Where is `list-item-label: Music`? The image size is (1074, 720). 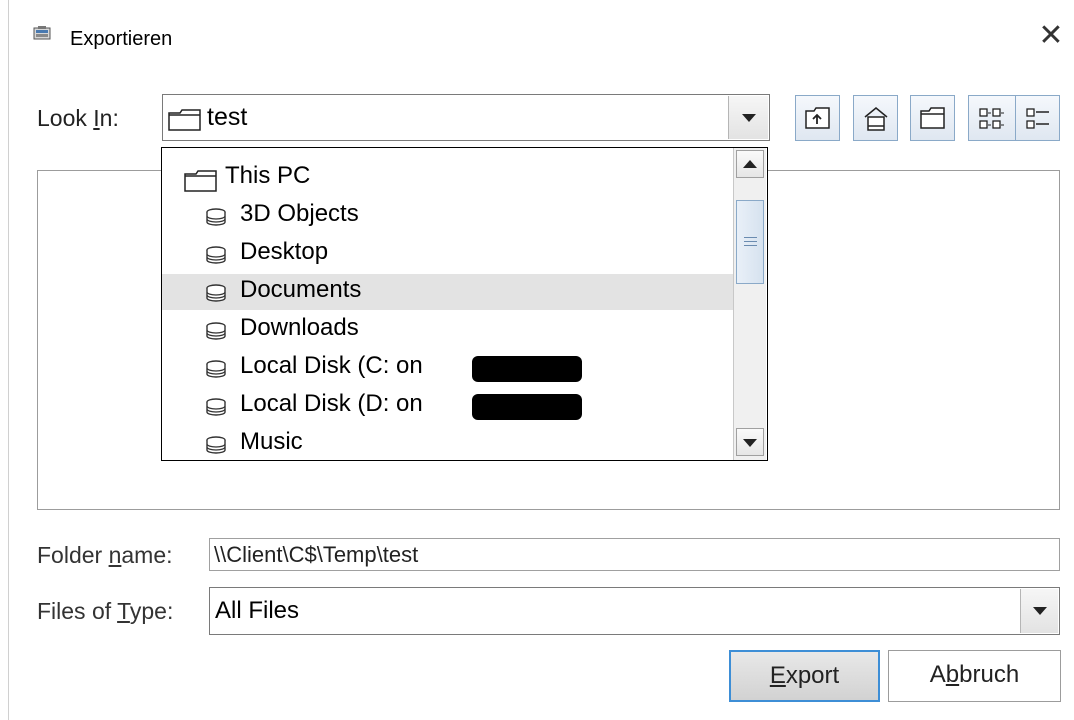 list-item-label: Music is located at coordinates (271, 441).